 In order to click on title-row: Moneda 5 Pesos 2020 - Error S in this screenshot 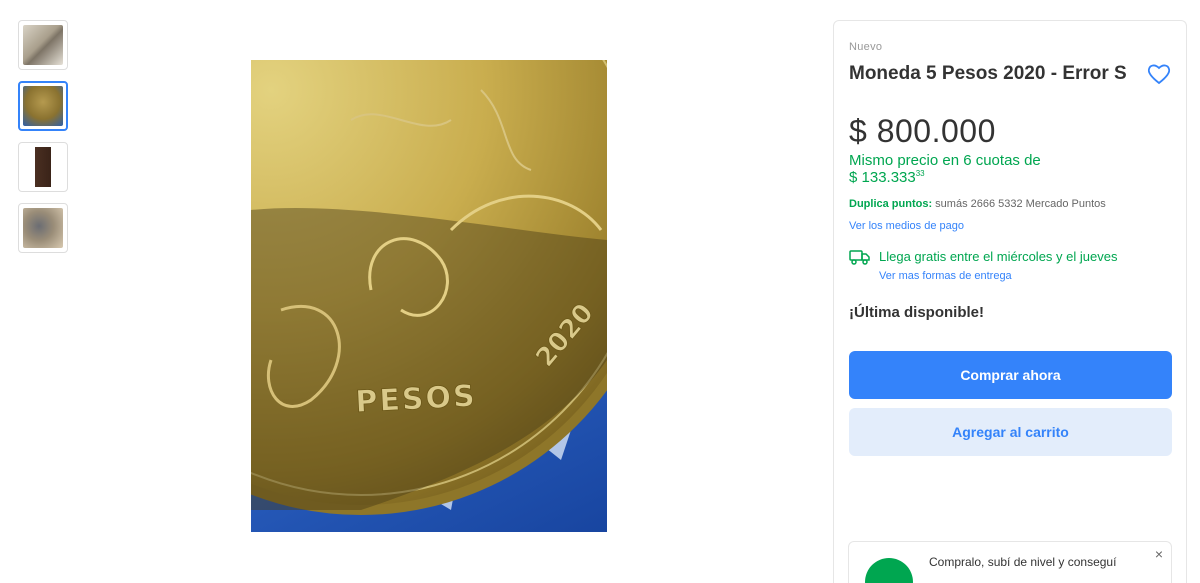, I will do `click(1010, 74)`.